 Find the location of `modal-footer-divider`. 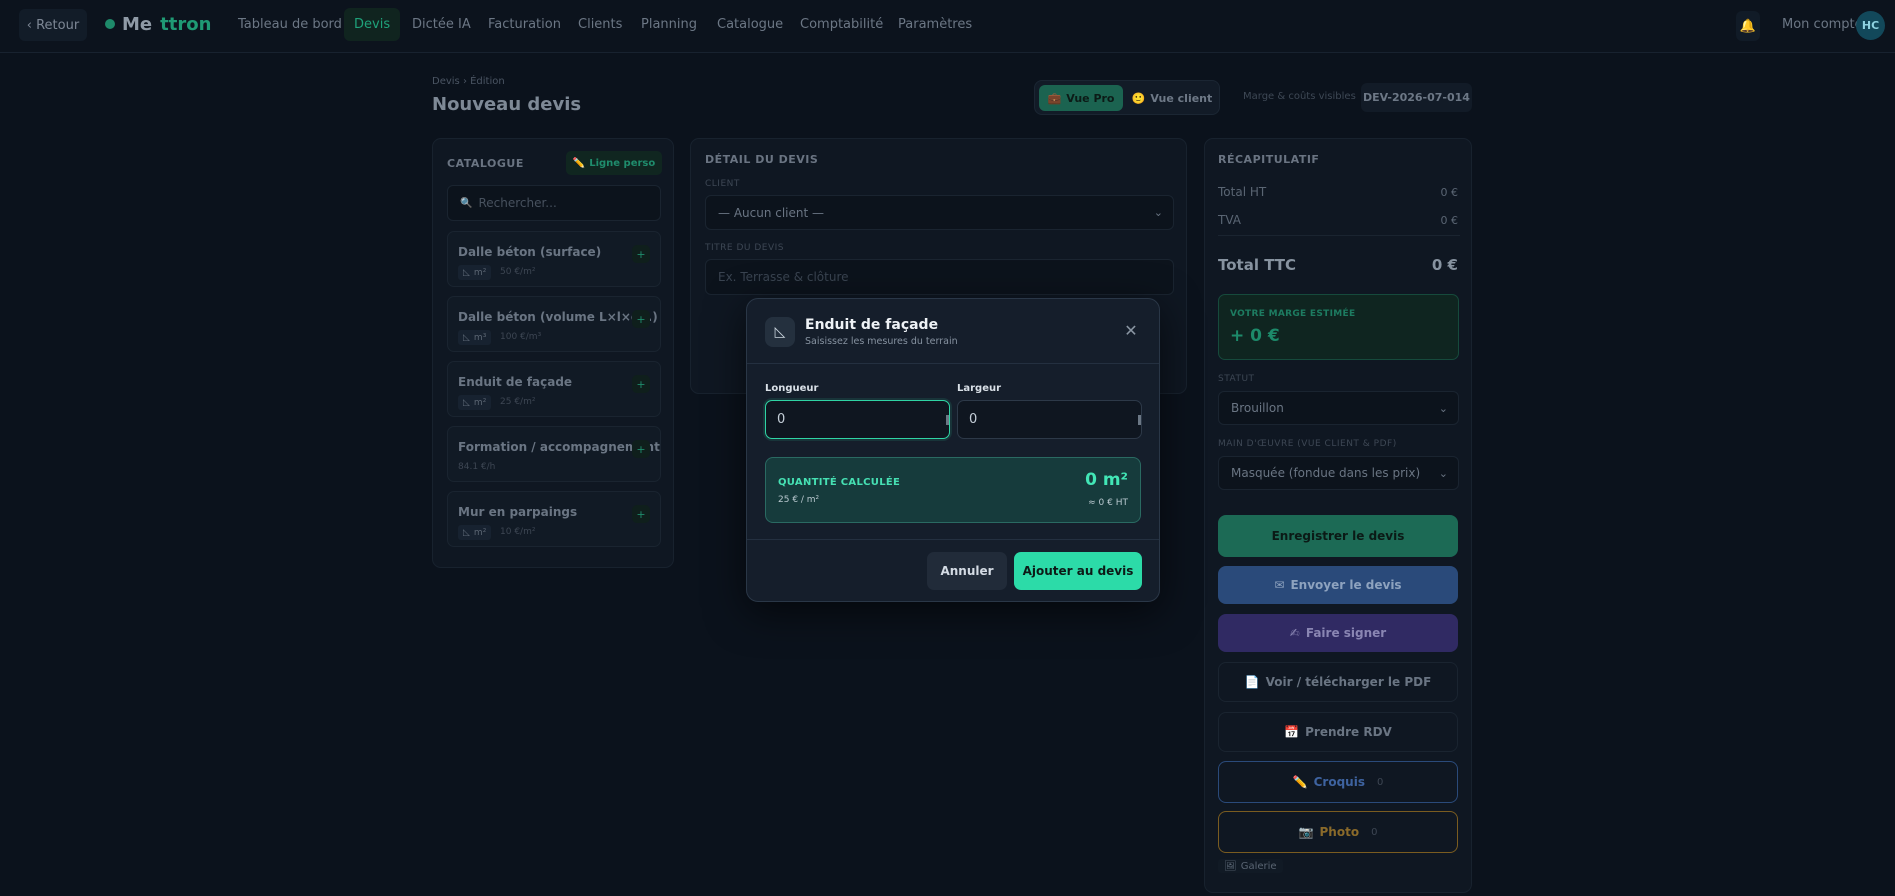

modal-footer-divider is located at coordinates (953, 539).